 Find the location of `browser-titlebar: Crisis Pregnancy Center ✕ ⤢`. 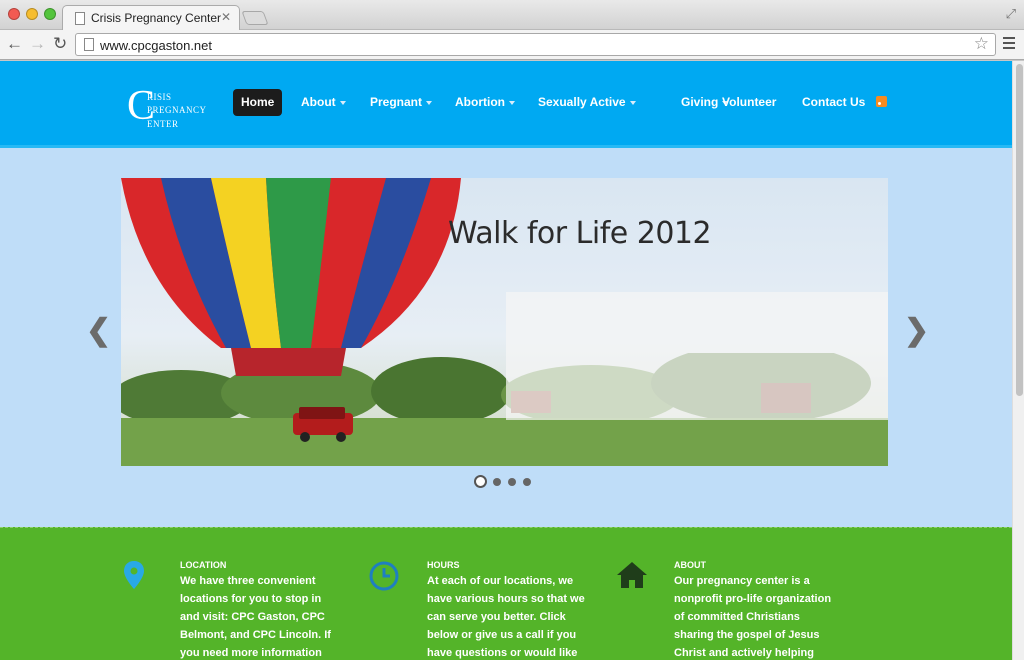

browser-titlebar: Crisis Pregnancy Center ✕ ⤢ is located at coordinates (512, 15).